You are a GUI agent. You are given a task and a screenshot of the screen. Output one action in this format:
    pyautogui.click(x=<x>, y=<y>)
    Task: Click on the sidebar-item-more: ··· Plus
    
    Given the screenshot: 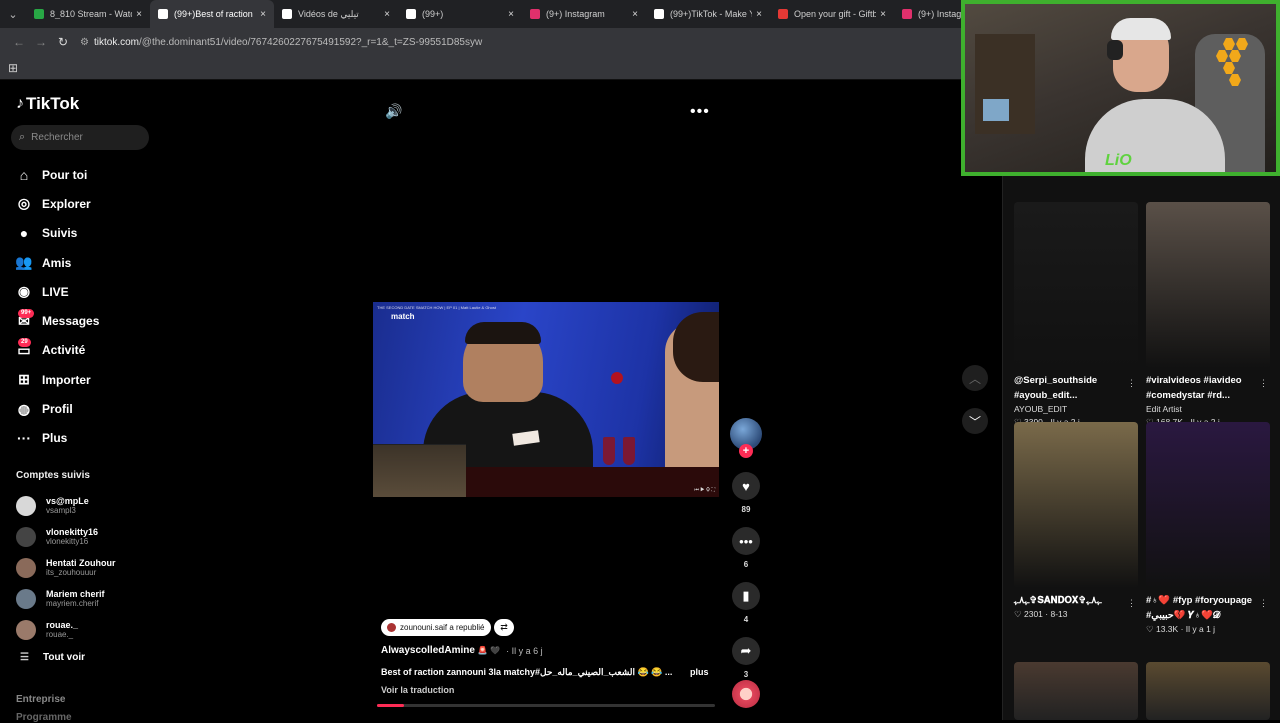 What is the action you would take?
    pyautogui.click(x=56, y=438)
    